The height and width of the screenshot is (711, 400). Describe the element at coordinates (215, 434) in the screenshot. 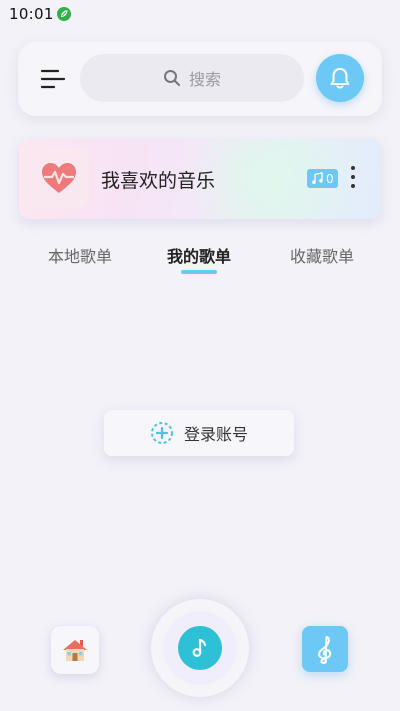

I see `login-label: 登录账号` at that location.